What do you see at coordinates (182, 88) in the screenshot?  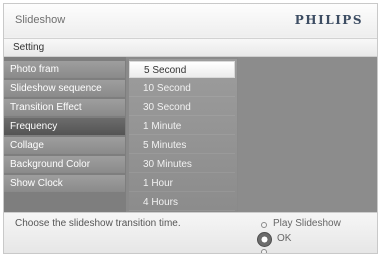 I see `option-10-second: 10 Second` at bounding box center [182, 88].